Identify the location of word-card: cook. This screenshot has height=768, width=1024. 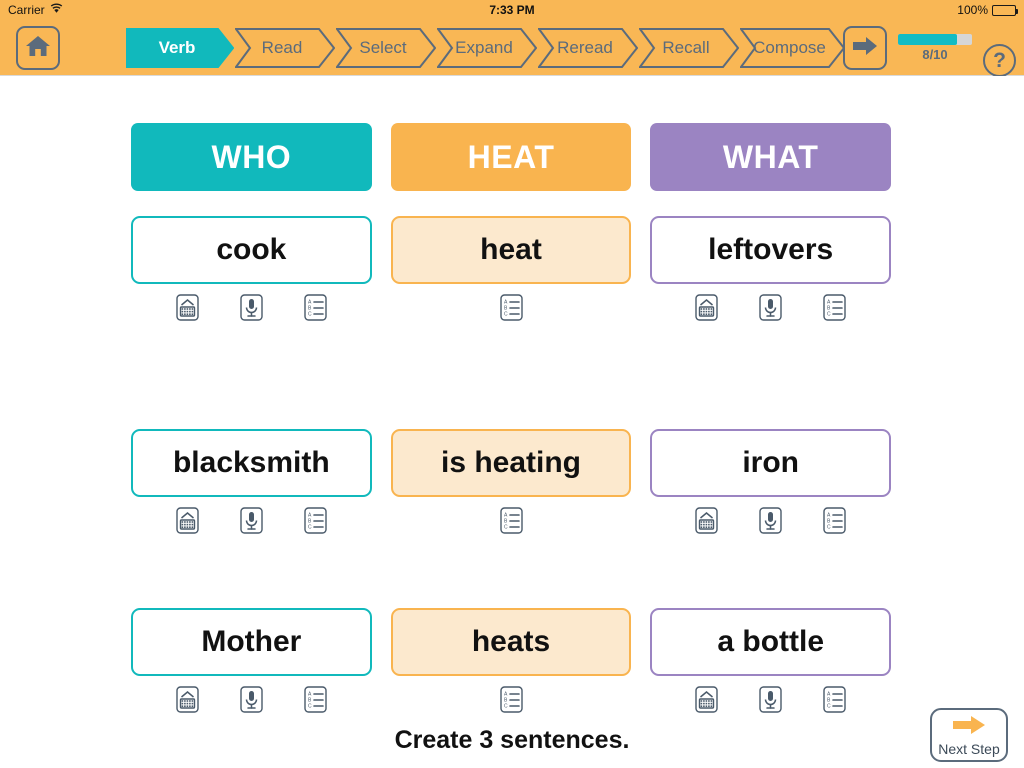
(251, 250).